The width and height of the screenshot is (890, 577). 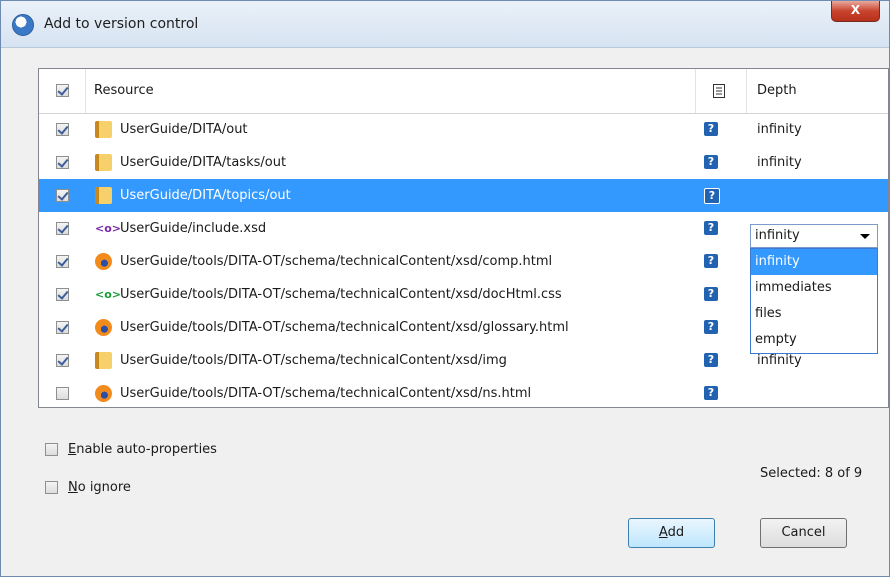 I want to click on title-bar: Add to version control X, so click(x=445, y=24).